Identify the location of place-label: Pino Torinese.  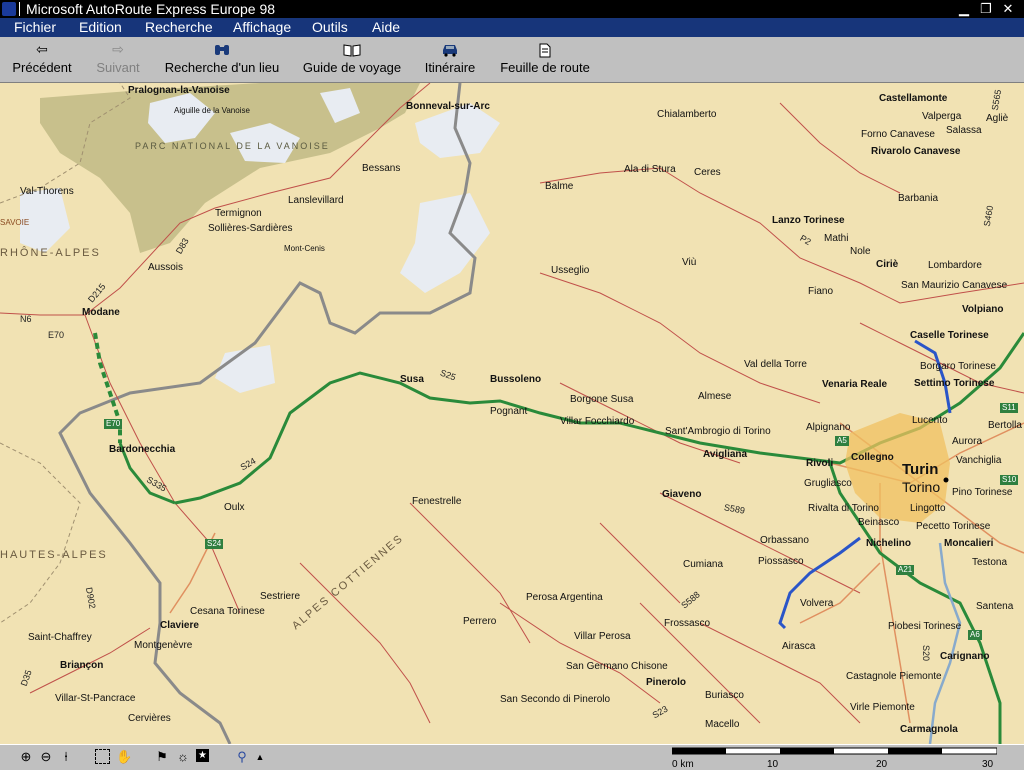
(982, 492).